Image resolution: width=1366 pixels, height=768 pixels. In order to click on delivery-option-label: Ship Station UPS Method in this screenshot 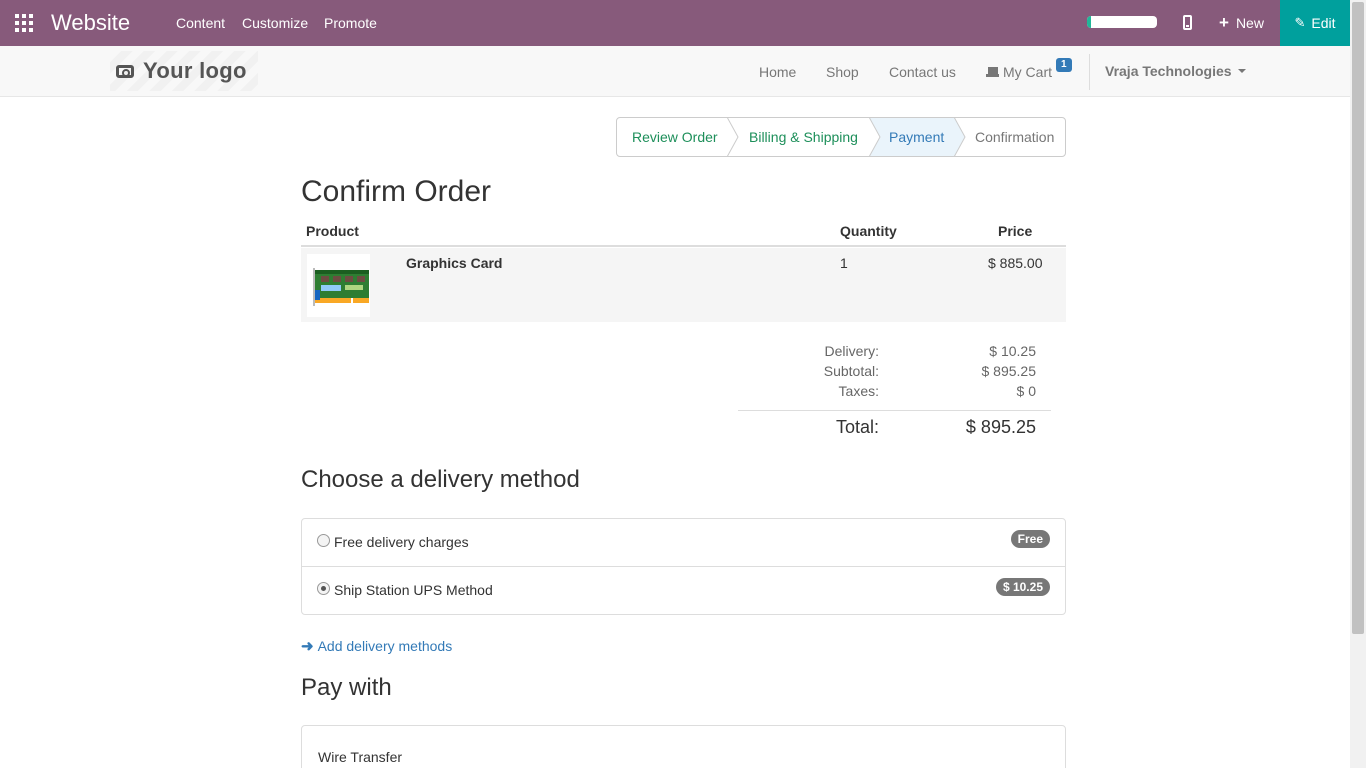, I will do `click(413, 590)`.